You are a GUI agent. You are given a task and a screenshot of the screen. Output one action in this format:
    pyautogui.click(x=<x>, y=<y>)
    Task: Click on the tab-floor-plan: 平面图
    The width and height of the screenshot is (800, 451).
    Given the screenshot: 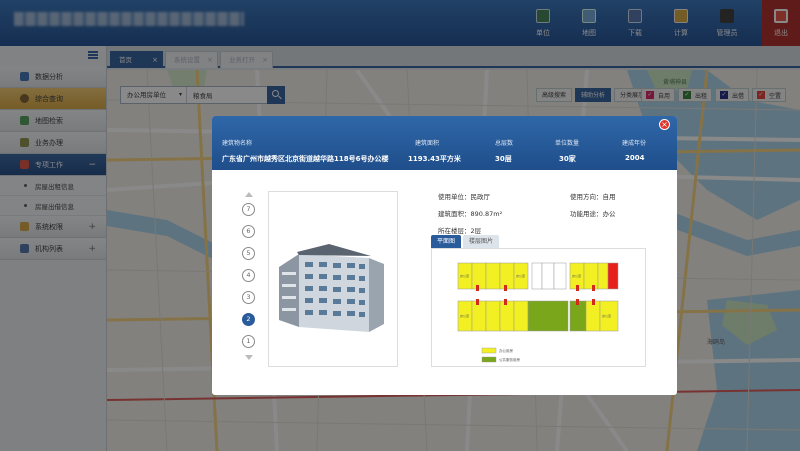 What is the action you would take?
    pyautogui.click(x=446, y=241)
    